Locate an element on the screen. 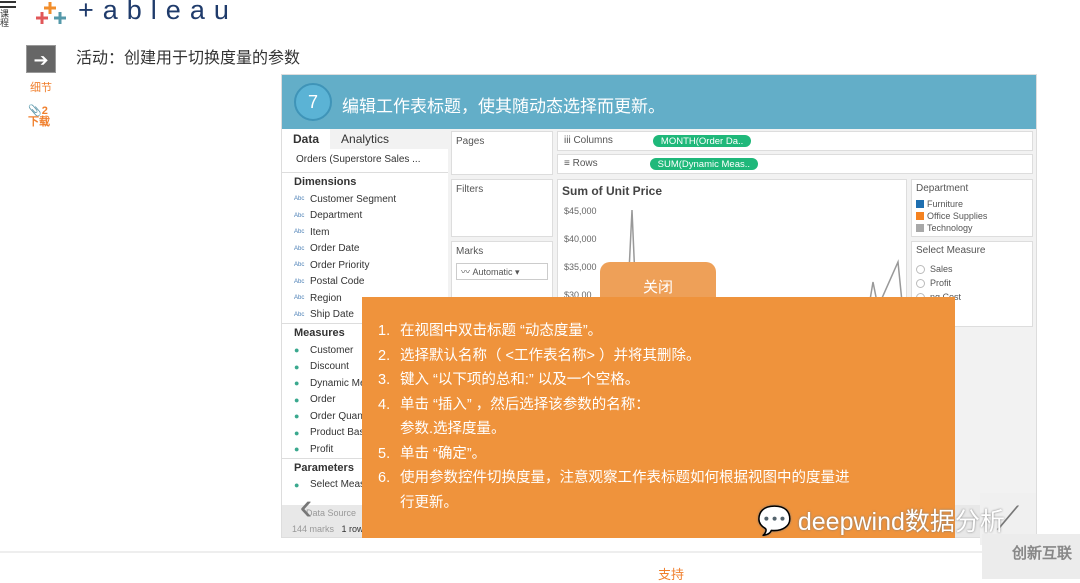  pages-shelf: Pages is located at coordinates (502, 153).